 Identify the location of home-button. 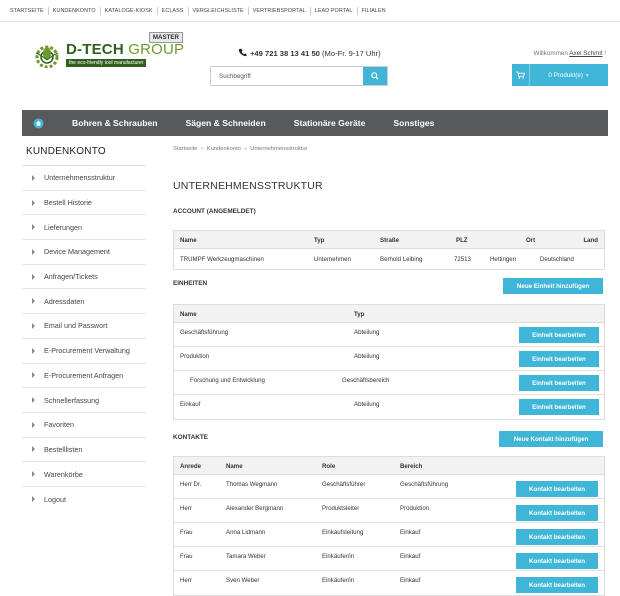
(38, 123).